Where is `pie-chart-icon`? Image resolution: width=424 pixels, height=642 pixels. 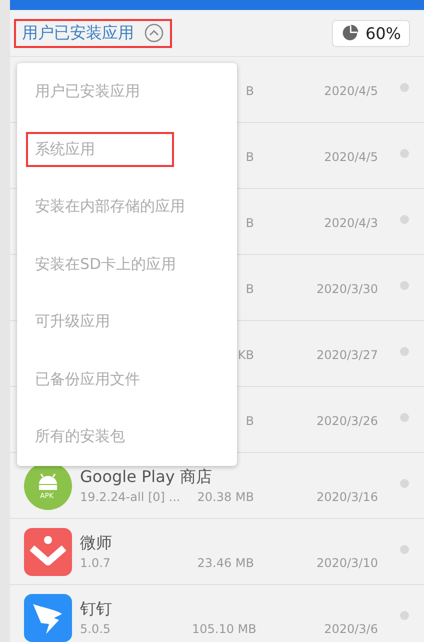
pie-chart-icon is located at coordinates (350, 33).